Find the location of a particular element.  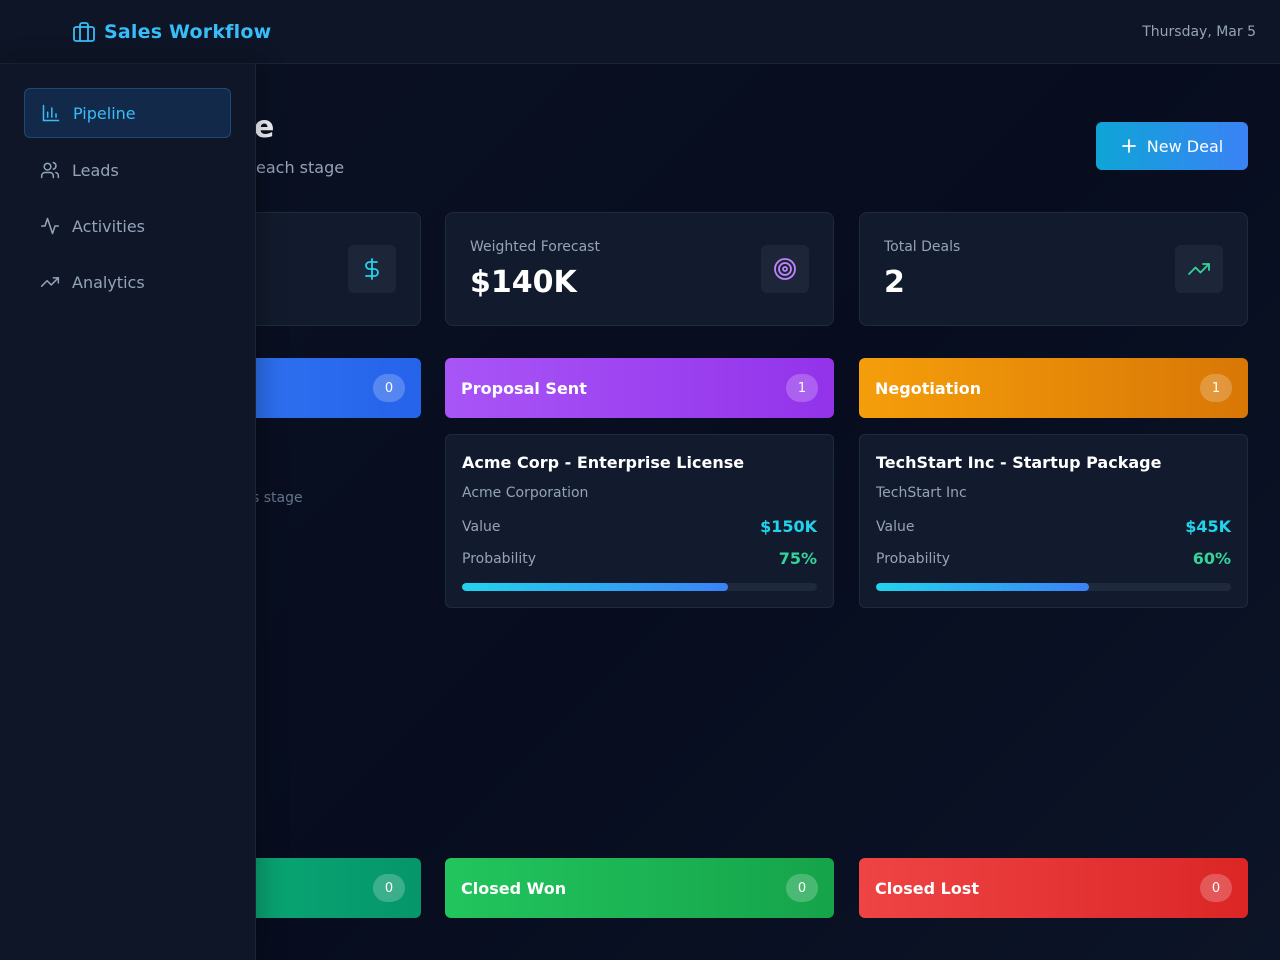

stage-name: Closed Won is located at coordinates (514, 888).